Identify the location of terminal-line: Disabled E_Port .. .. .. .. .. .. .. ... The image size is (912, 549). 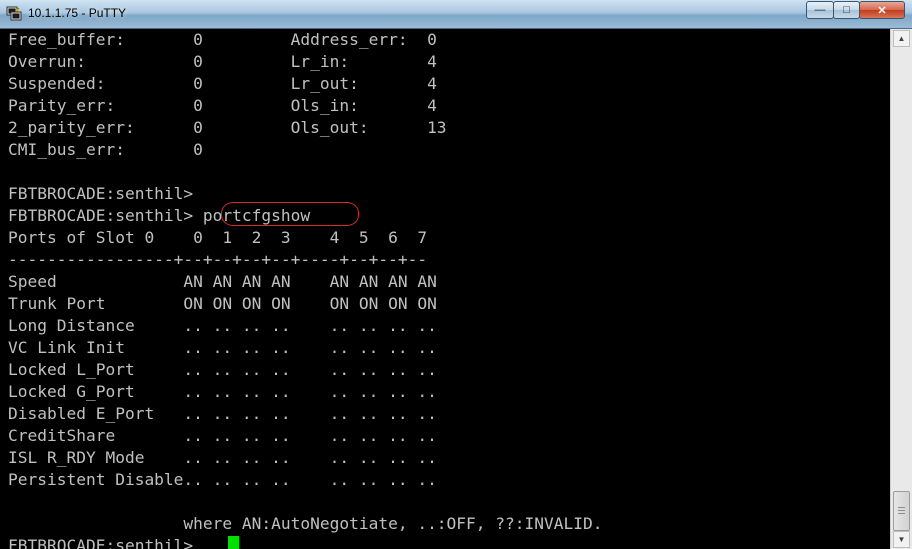
(222, 413).